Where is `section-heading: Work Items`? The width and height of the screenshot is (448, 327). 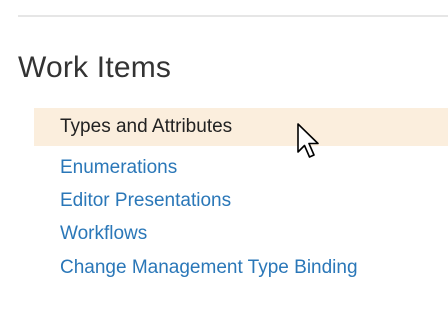 section-heading: Work Items is located at coordinates (95, 67).